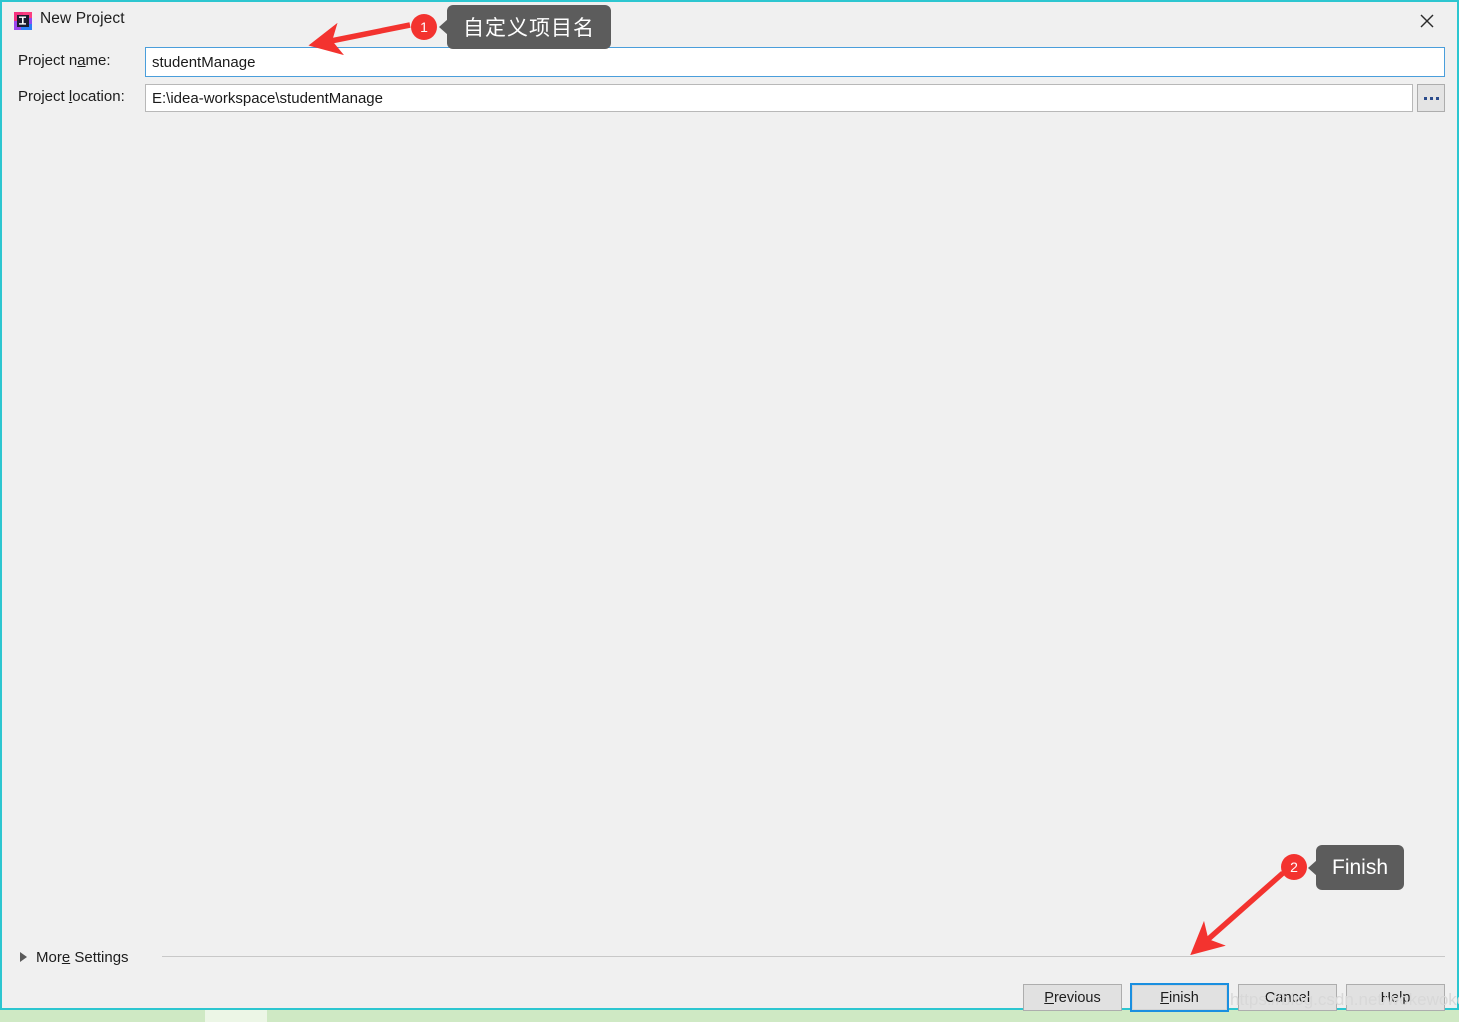  What do you see at coordinates (779, 98) in the screenshot?
I see `project-location-input` at bounding box center [779, 98].